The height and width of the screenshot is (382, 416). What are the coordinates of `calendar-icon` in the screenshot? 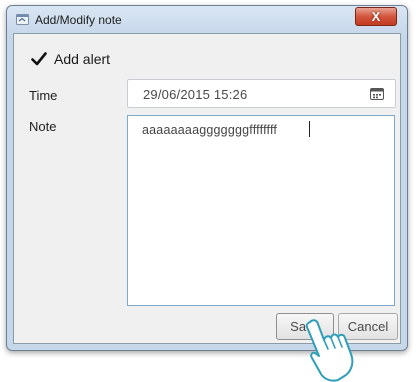 It's located at (377, 94).